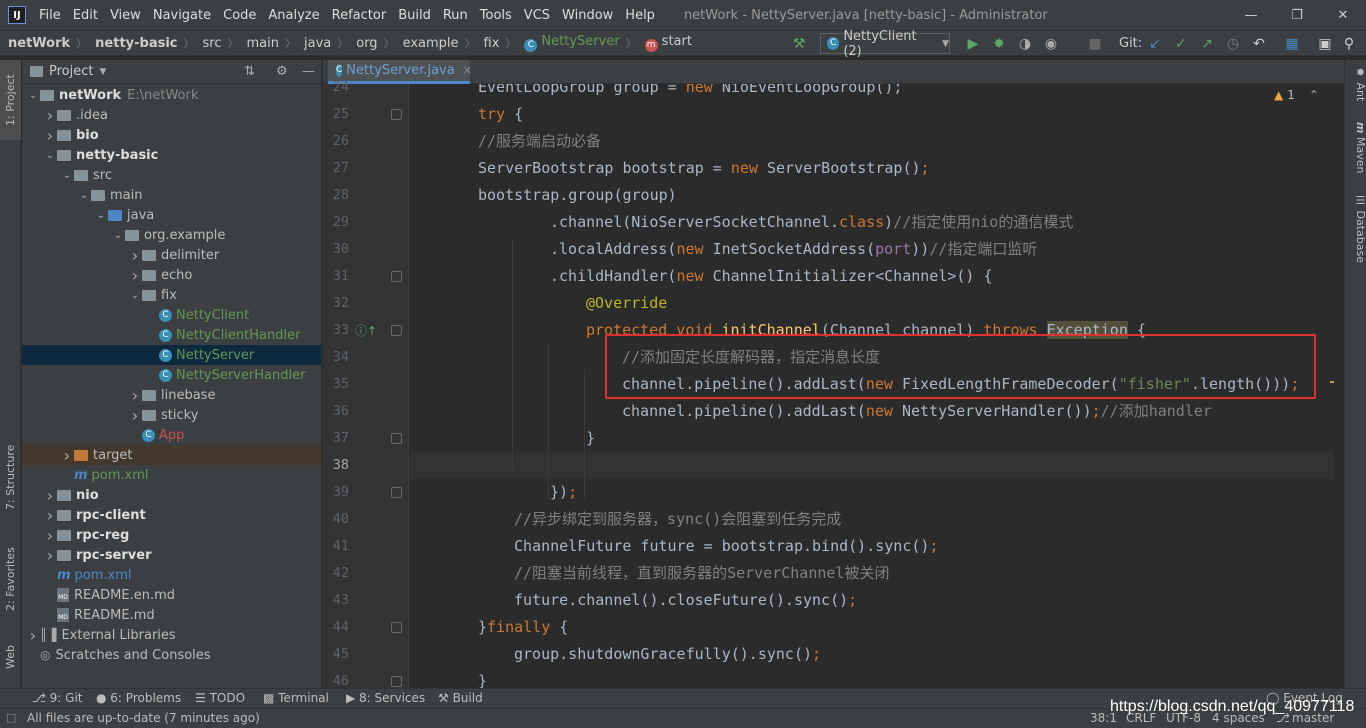 The height and width of the screenshot is (728, 1366). What do you see at coordinates (171, 495) in the screenshot?
I see `tree-item-nio: › nio` at bounding box center [171, 495].